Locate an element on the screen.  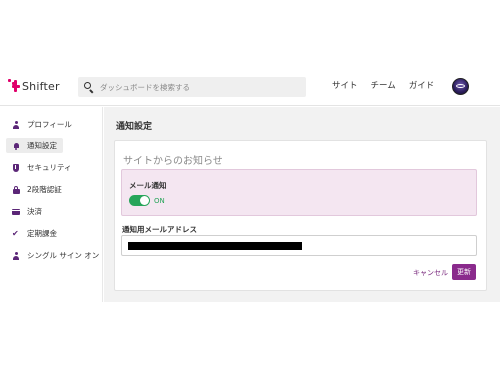
credit-card-icon is located at coordinates (16, 212).